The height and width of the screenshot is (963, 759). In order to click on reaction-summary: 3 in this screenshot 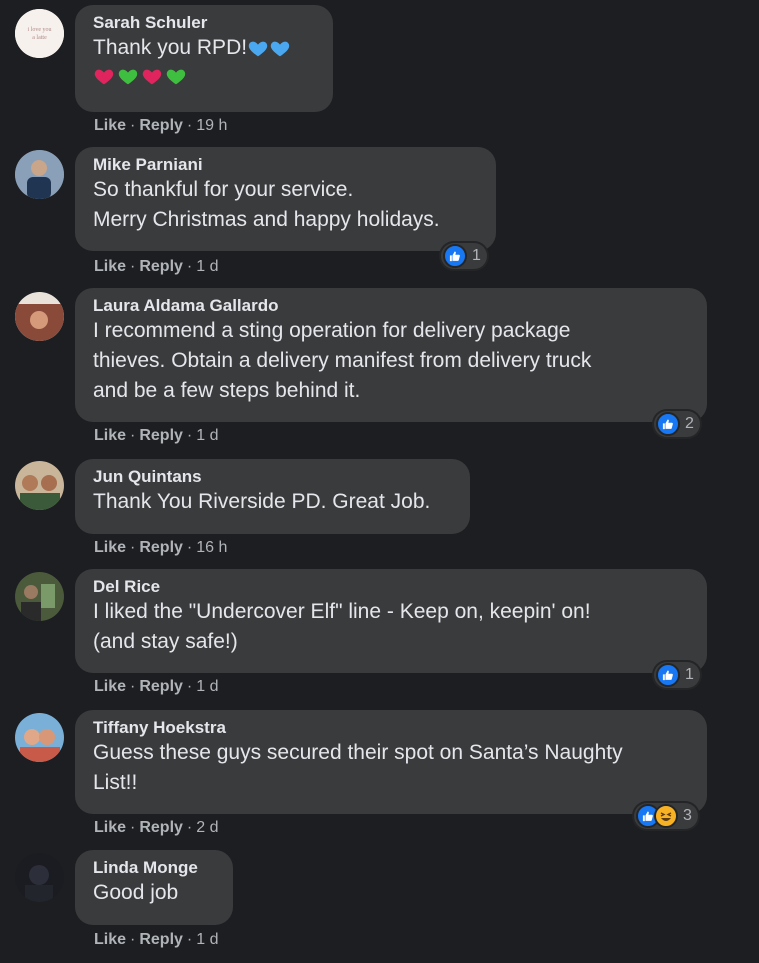, I will do `click(666, 816)`.